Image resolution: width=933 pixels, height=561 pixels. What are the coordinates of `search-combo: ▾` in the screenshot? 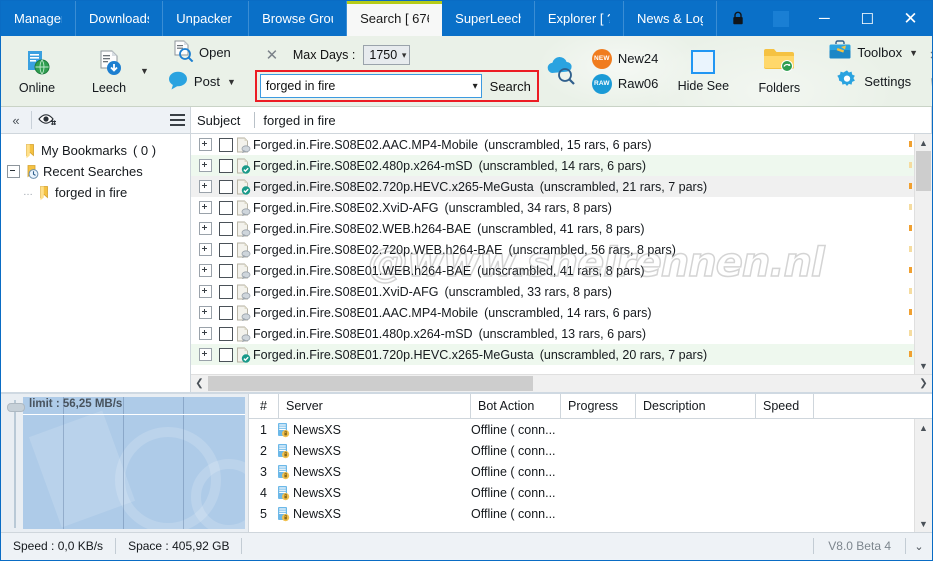 It's located at (370, 86).